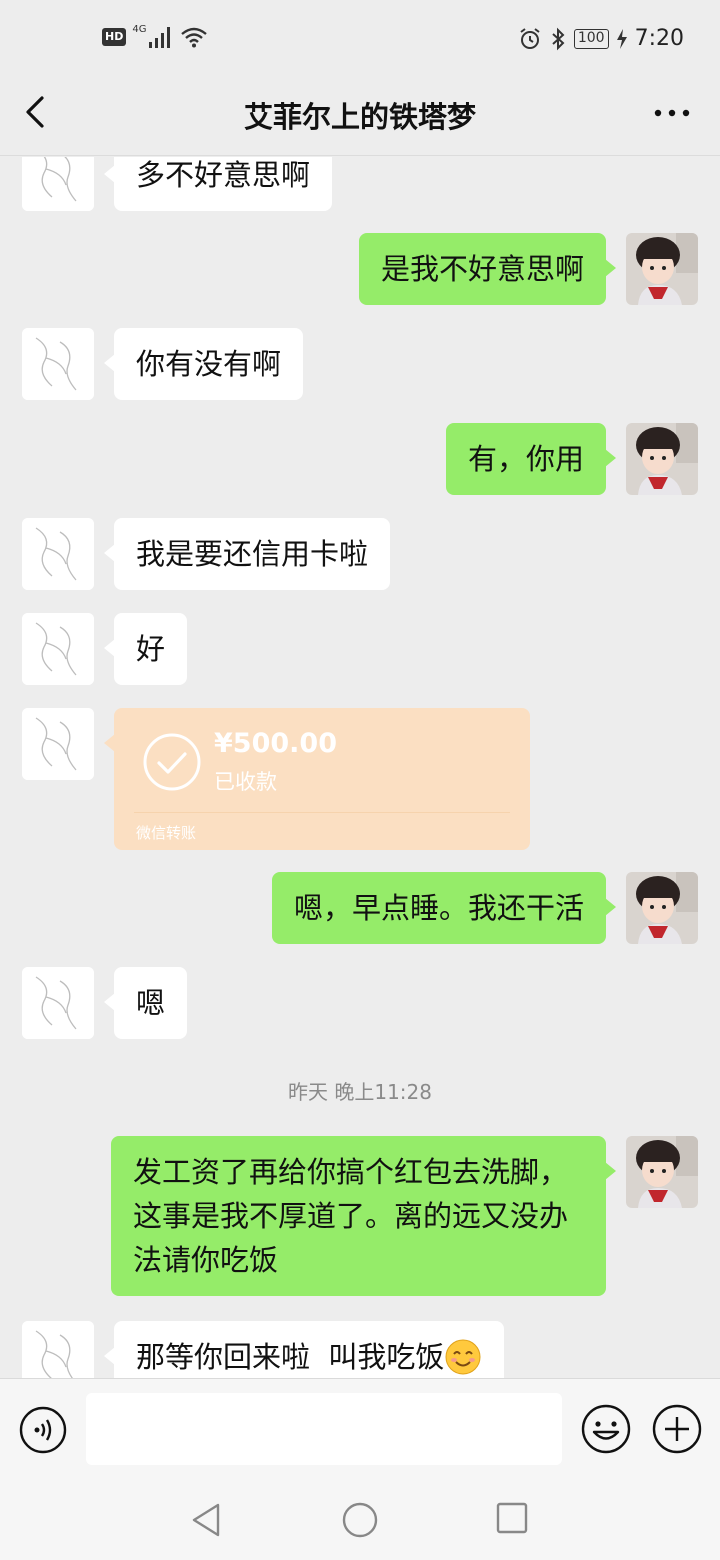  Describe the element at coordinates (322, 812) in the screenshot. I see `divider` at that location.